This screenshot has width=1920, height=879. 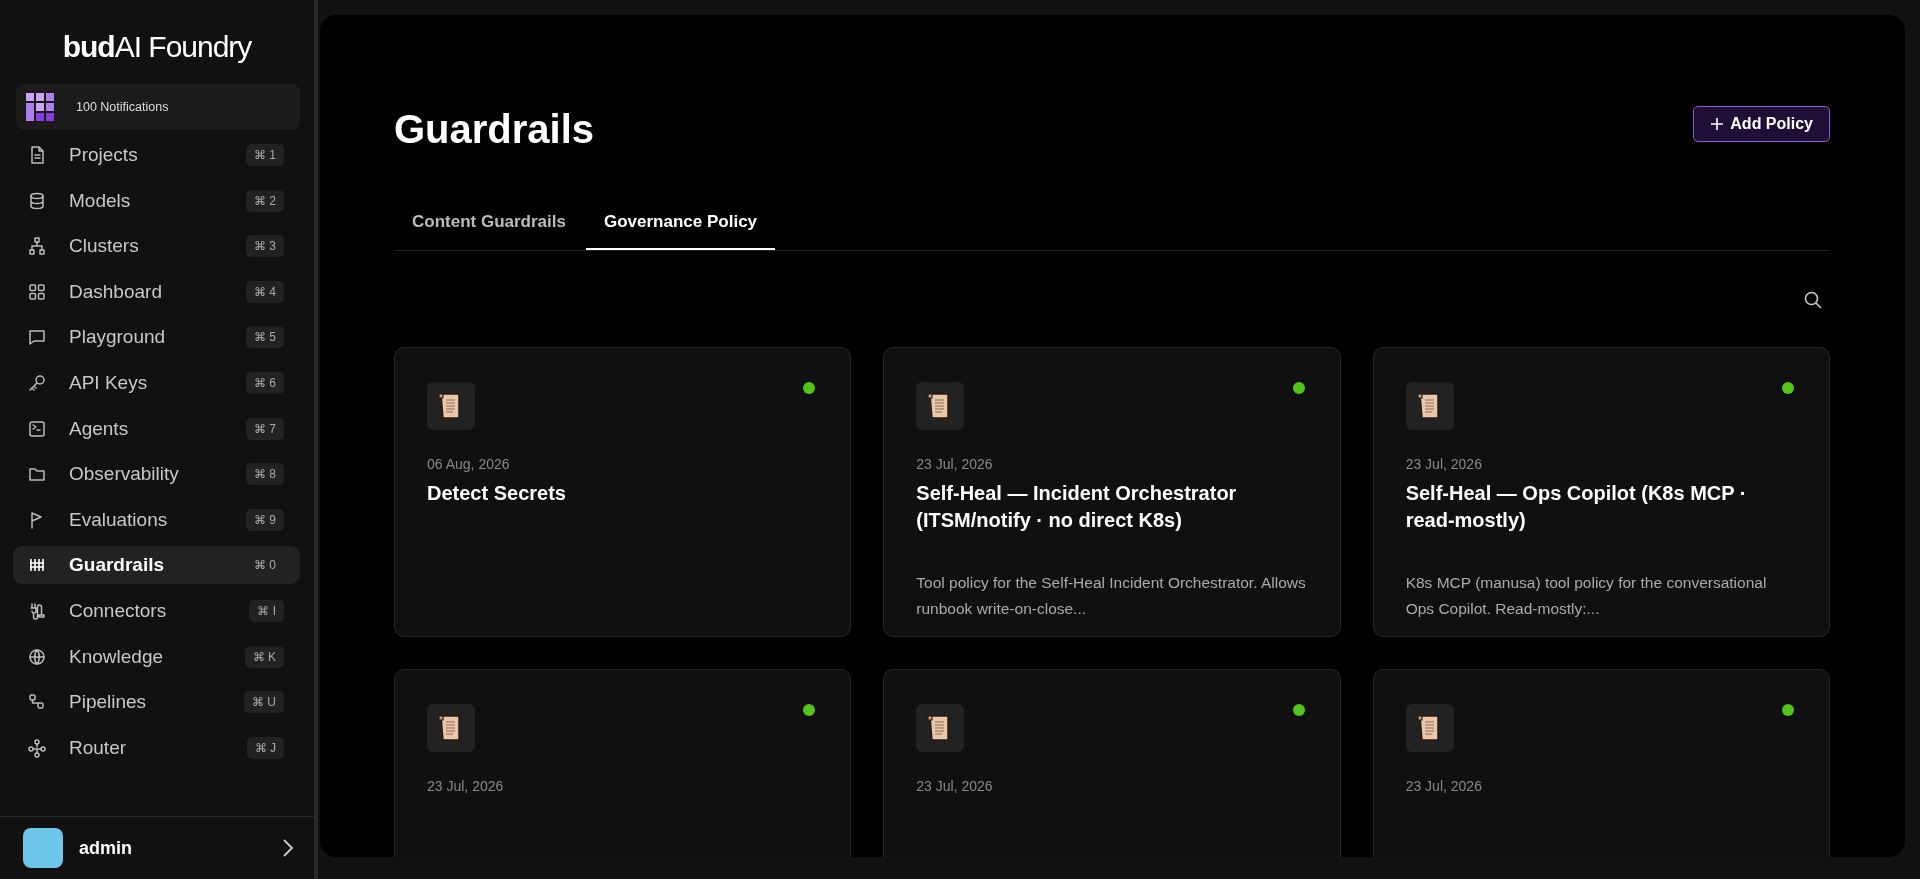 What do you see at coordinates (497, 493) in the screenshot?
I see `card-title: Detect Secrets` at bounding box center [497, 493].